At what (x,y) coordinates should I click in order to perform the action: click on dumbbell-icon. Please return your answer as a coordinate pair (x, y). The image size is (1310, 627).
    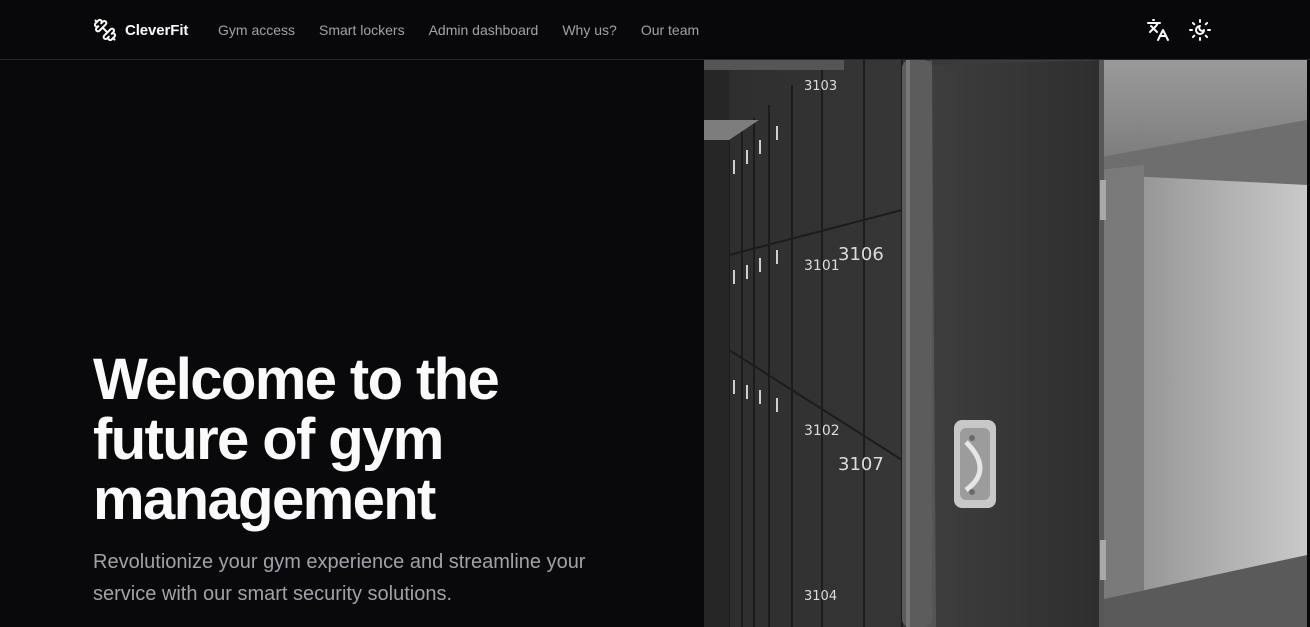
    Looking at the image, I should click on (105, 30).